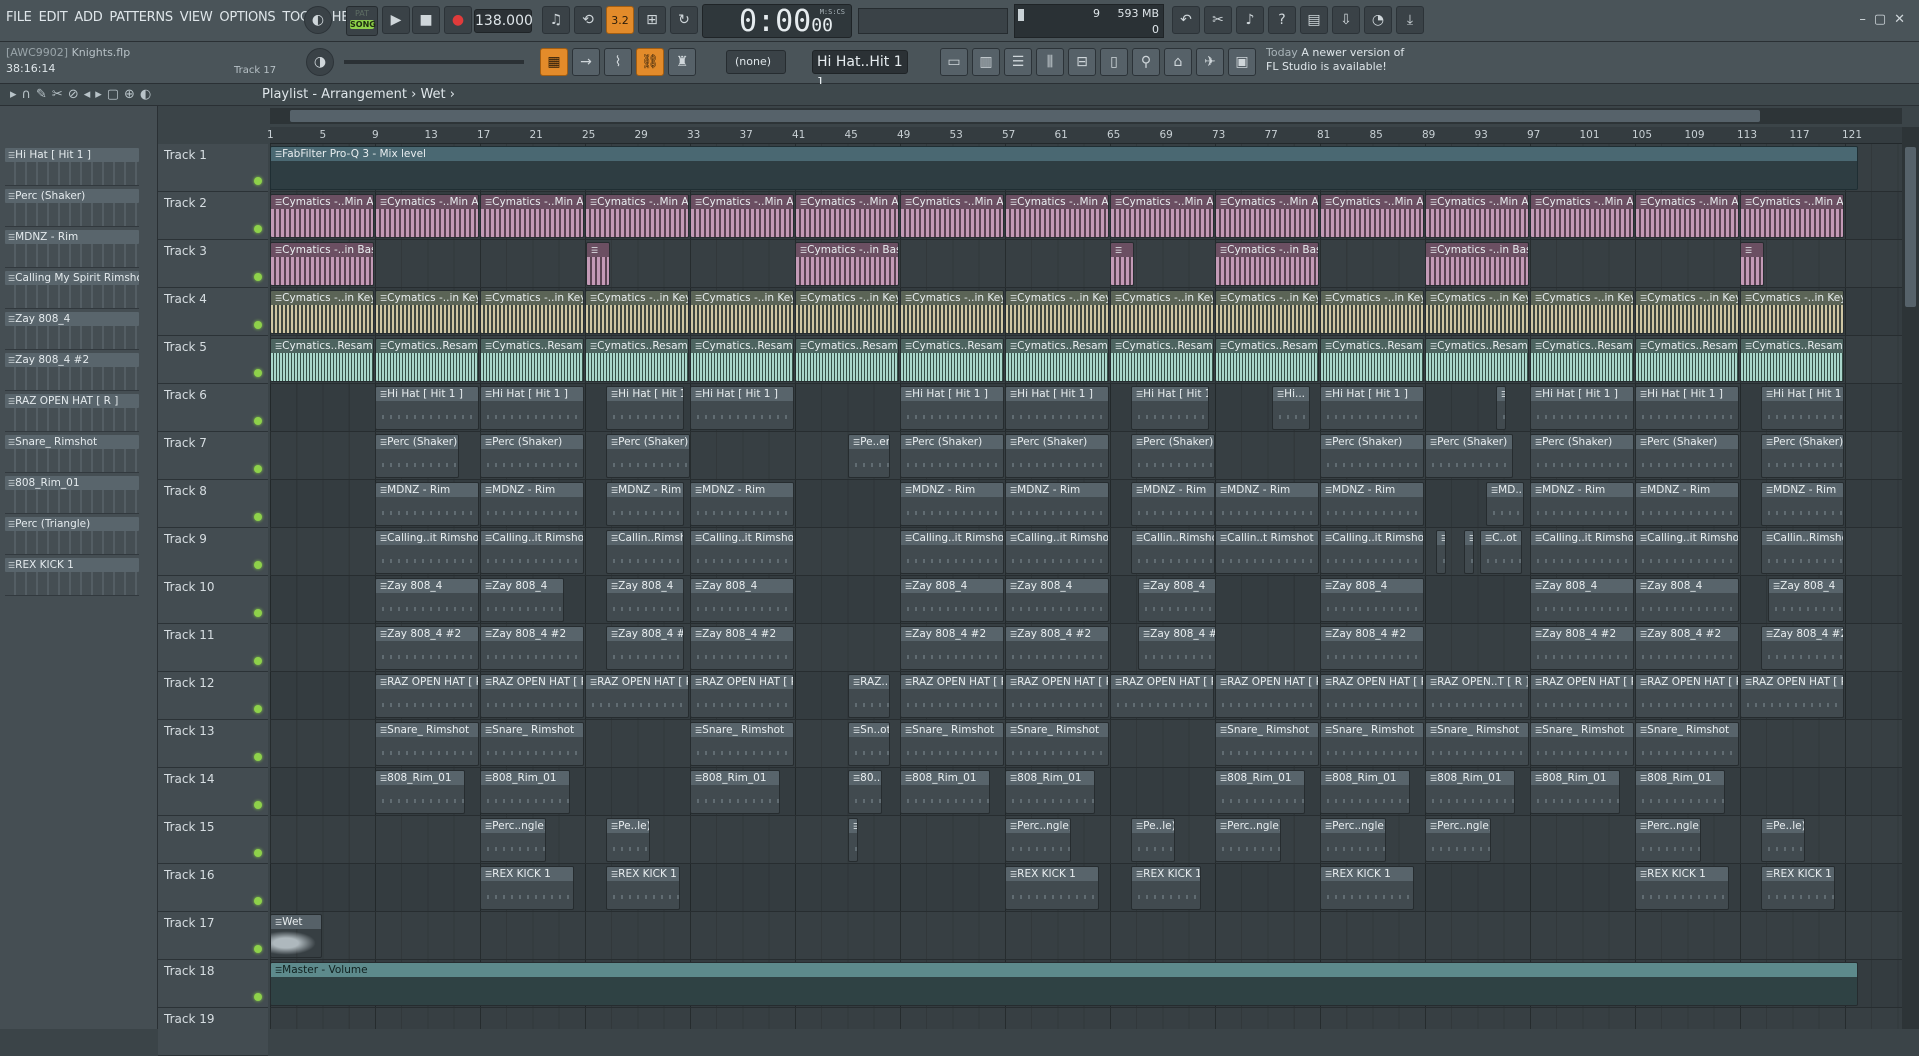  I want to click on playlist-clip: Master - Volume, so click(1064, 984).